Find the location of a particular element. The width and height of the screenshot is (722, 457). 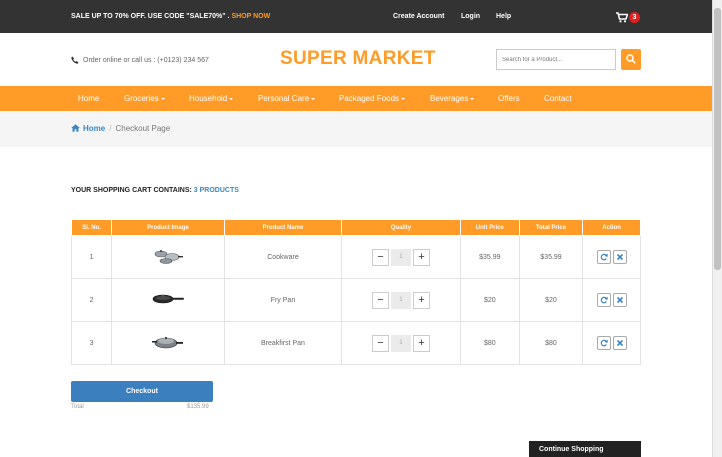

row-sl: 3 is located at coordinates (91, 343).